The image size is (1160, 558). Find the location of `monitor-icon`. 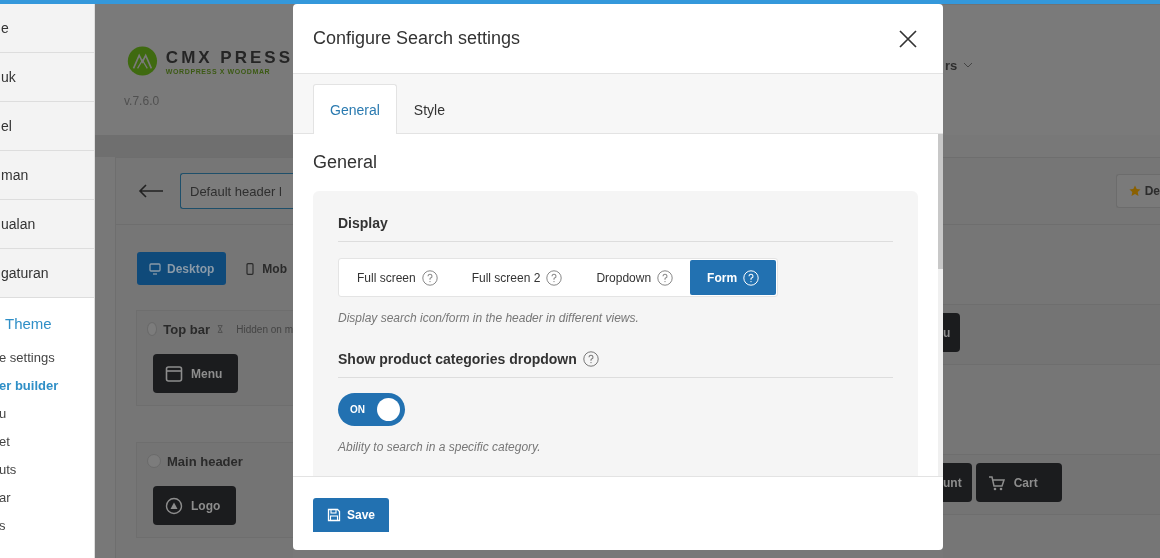

monitor-icon is located at coordinates (155, 268).